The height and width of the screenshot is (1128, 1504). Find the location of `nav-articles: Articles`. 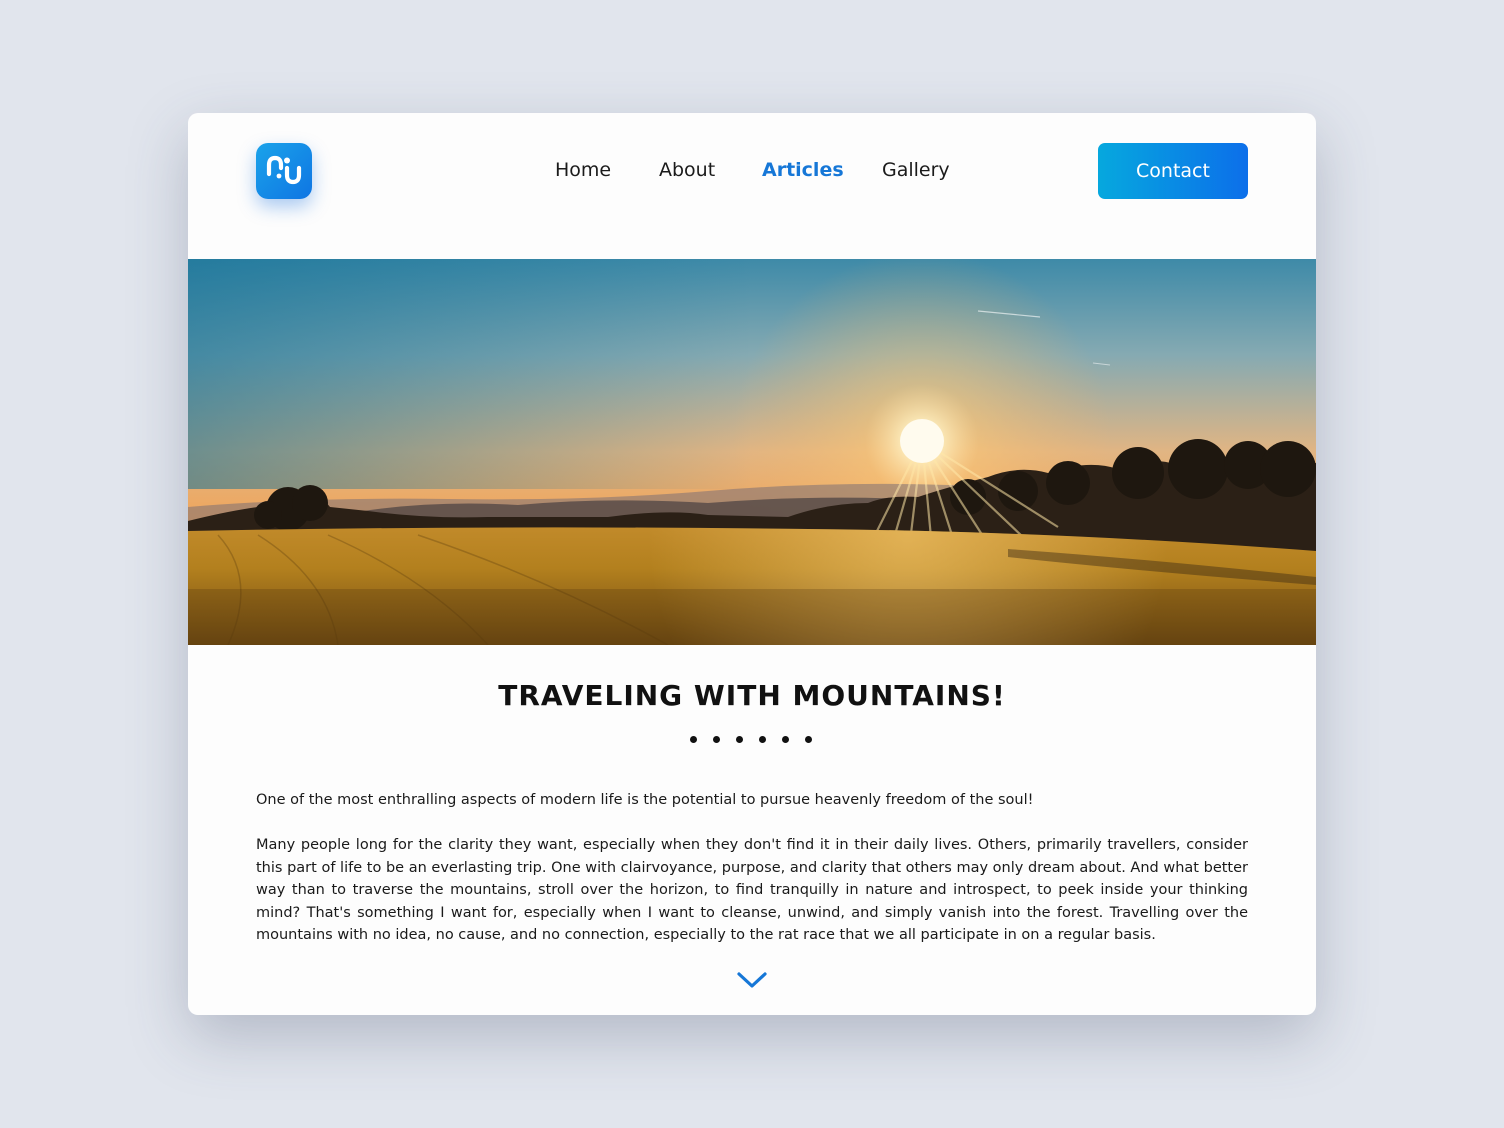

nav-articles: Articles is located at coordinates (803, 170).